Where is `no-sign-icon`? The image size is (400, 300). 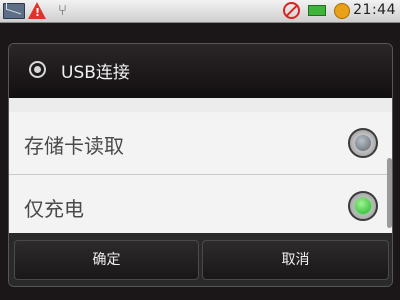
no-sign-icon is located at coordinates (291, 10).